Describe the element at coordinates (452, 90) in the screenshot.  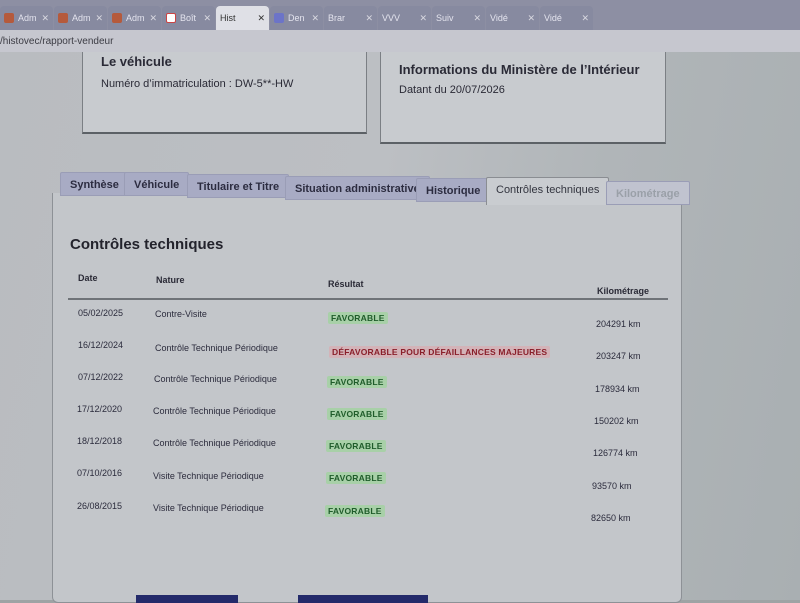
I see `ministry-date: Datant du 20/07/2026` at that location.